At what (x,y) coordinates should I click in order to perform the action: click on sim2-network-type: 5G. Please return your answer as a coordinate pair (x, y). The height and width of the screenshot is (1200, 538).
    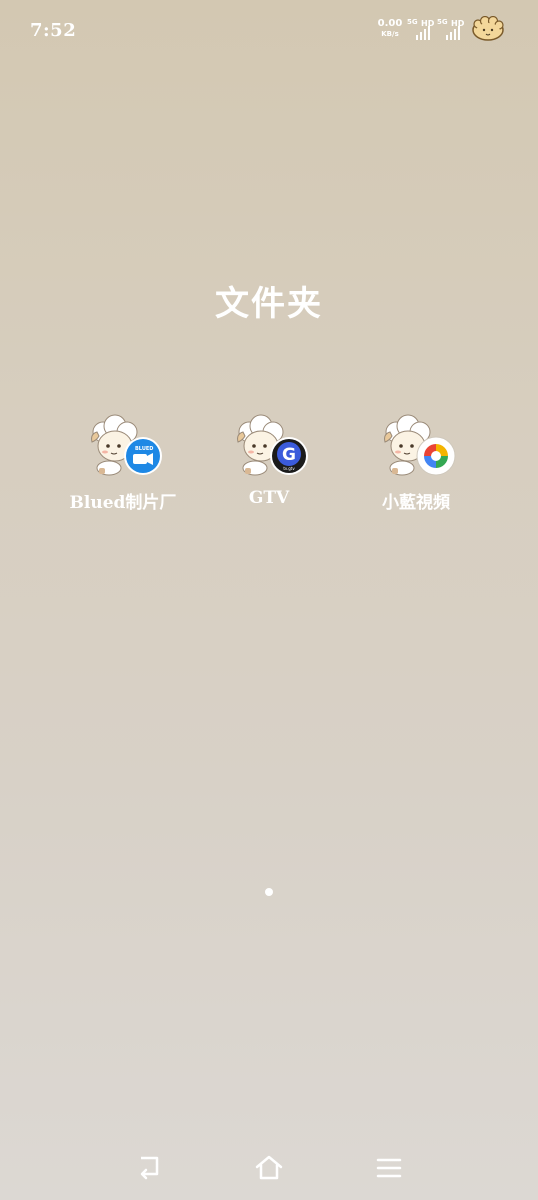
    Looking at the image, I should click on (442, 22).